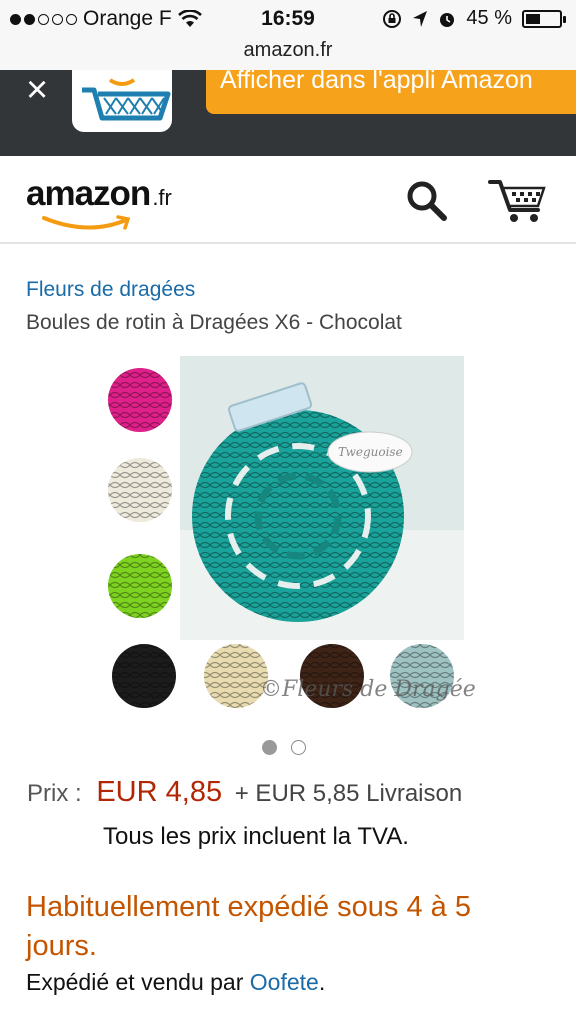  I want to click on product-title: Boules de rotin à Dragées X6 - Chocolat, so click(214, 322).